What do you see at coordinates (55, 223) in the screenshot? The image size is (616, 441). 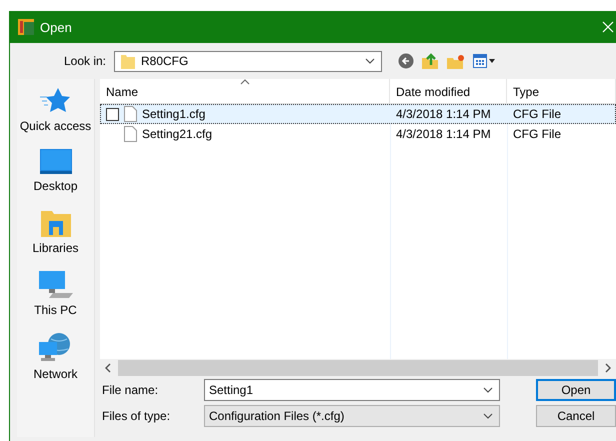 I see `library-folder-icon` at bounding box center [55, 223].